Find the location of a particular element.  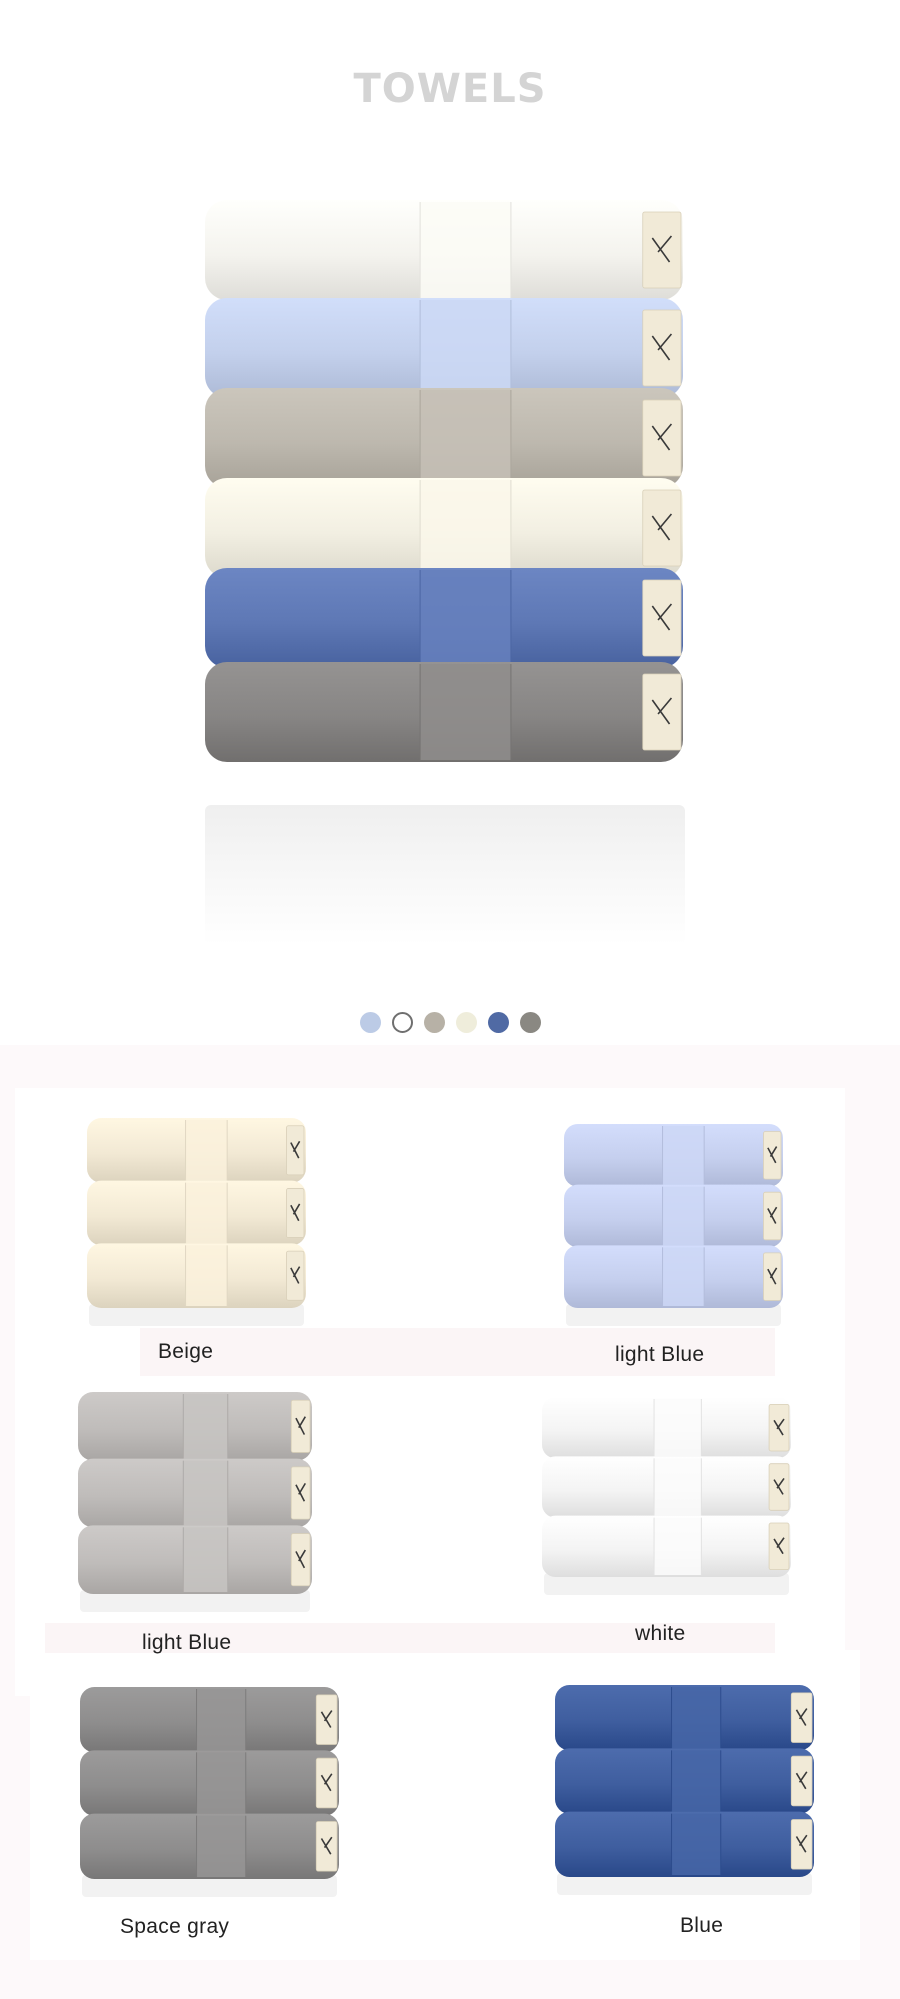

hero-towel-stack-image is located at coordinates (444, 481).